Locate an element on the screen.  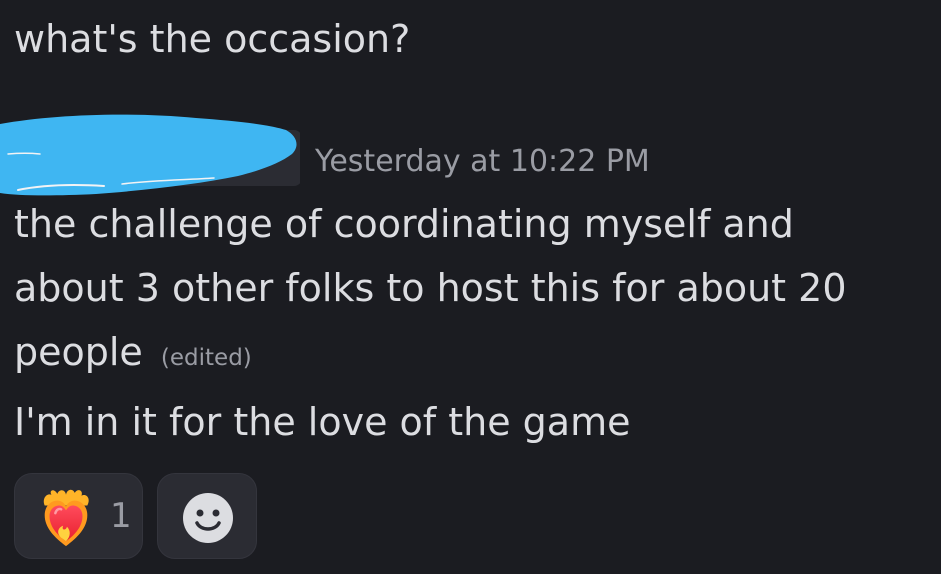
message-line-1: the challenge of coordinating myself and is located at coordinates (404, 224).